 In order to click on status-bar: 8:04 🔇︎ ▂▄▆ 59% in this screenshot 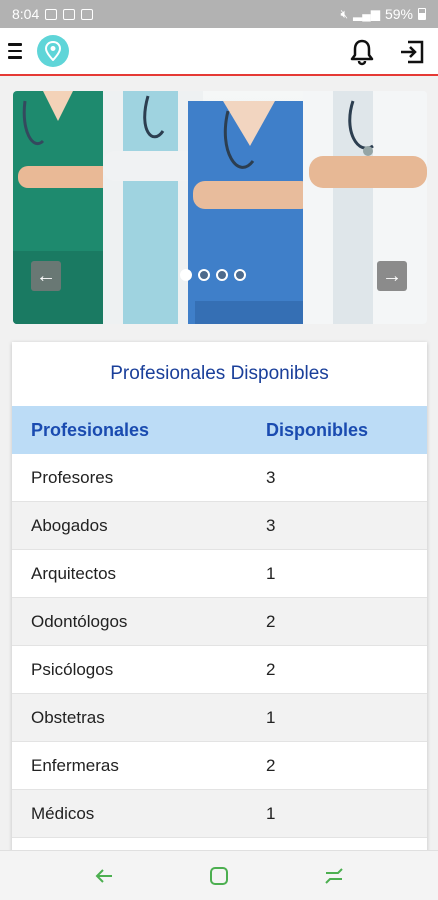, I will do `click(219, 14)`.